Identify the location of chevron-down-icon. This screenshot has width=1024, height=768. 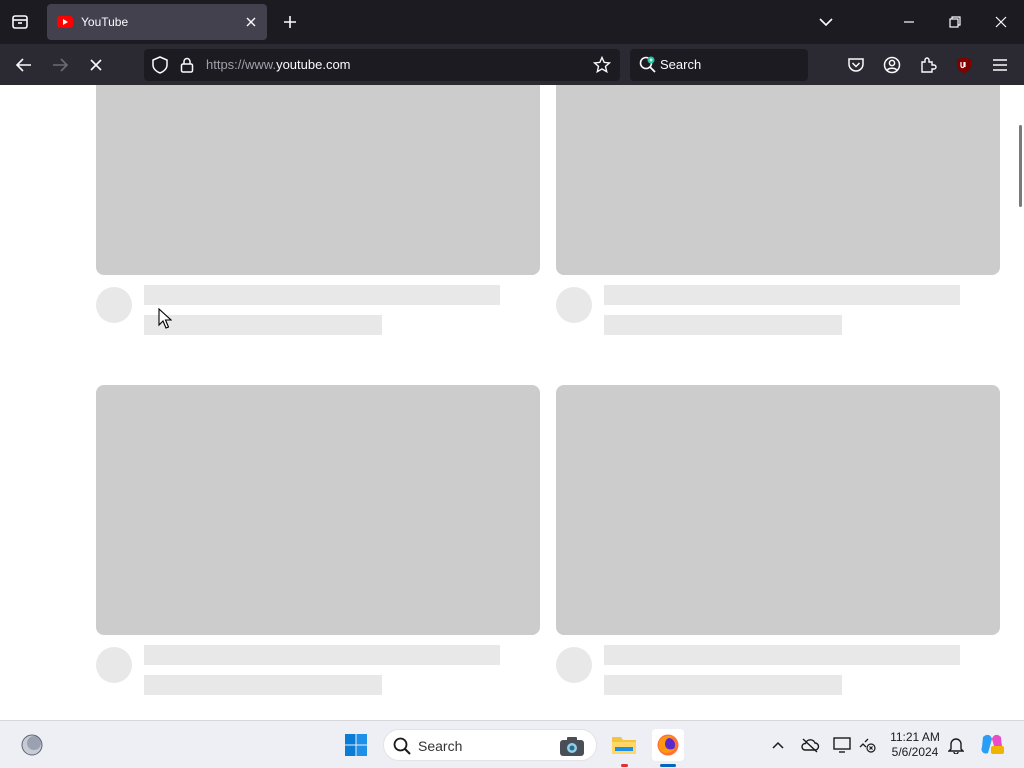
(826, 22).